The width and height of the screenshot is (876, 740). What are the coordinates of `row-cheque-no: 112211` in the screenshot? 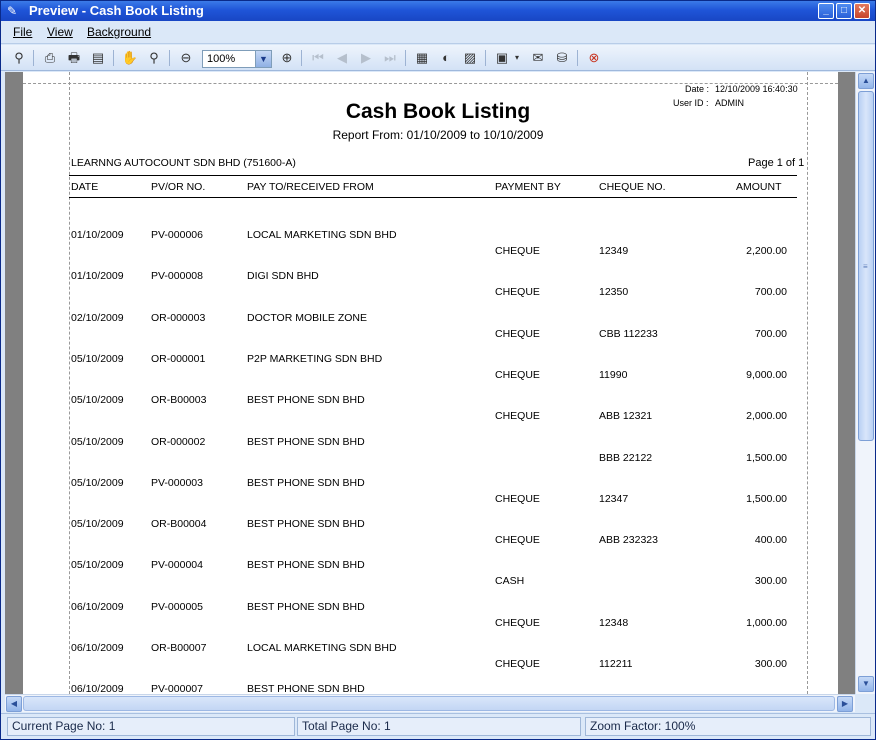 It's located at (616, 664).